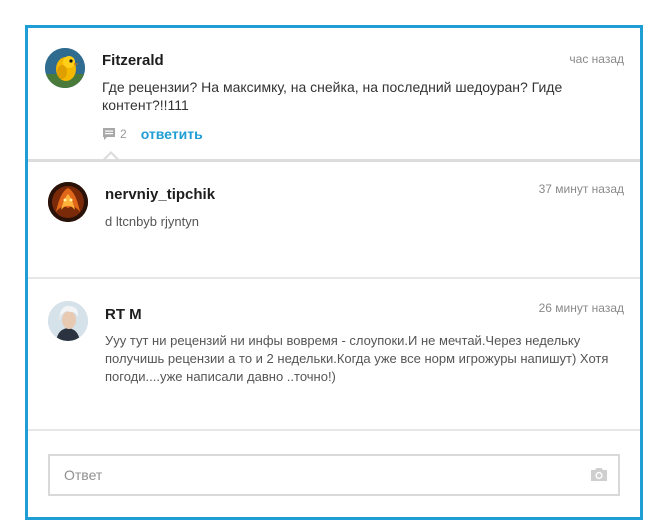 Image resolution: width=661 pixels, height=532 pixels. I want to click on white-hair-character-avatar-icon, so click(68, 321).